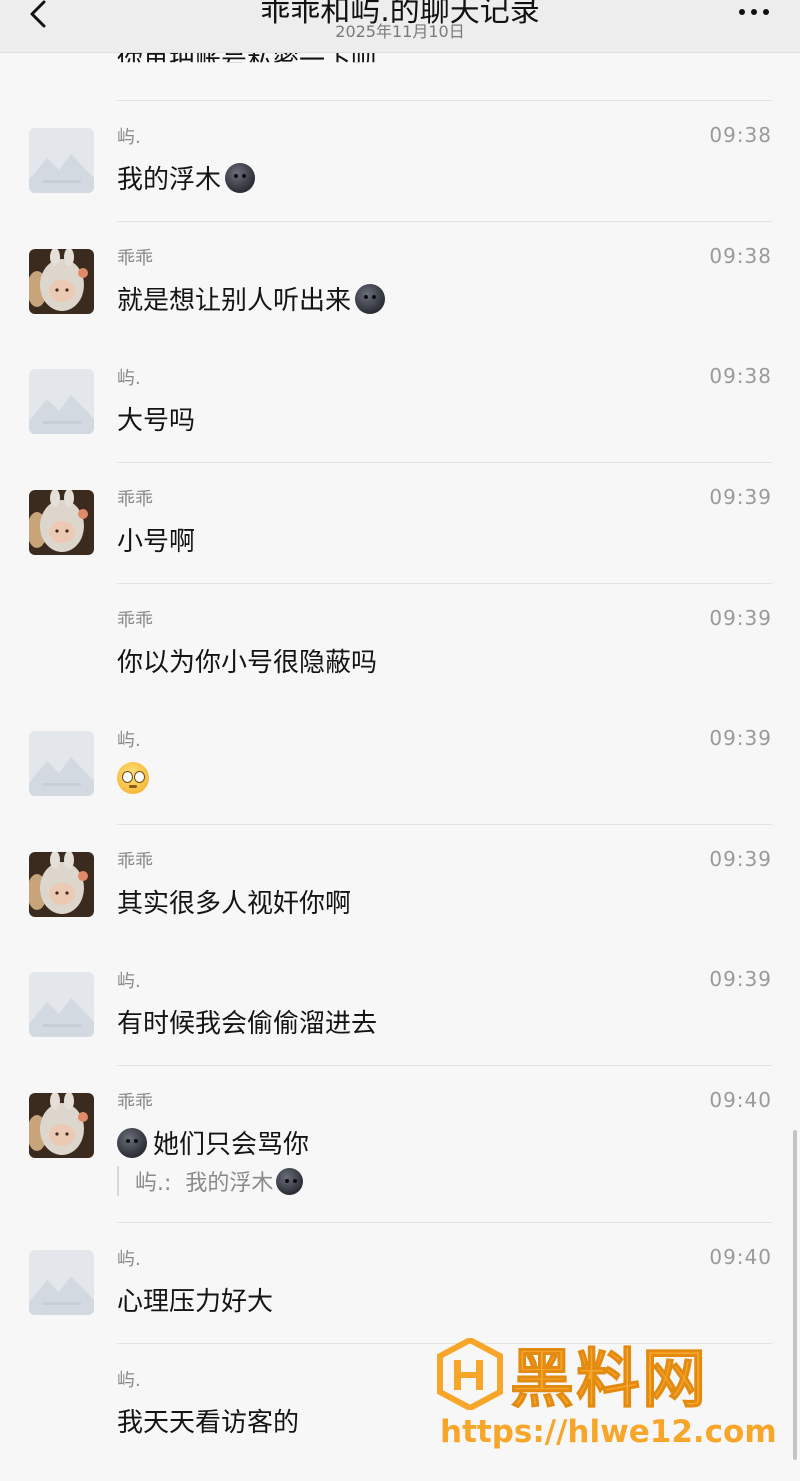 The image size is (800, 1481). Describe the element at coordinates (169, 180) in the screenshot. I see `message-text: 我的浮木` at that location.